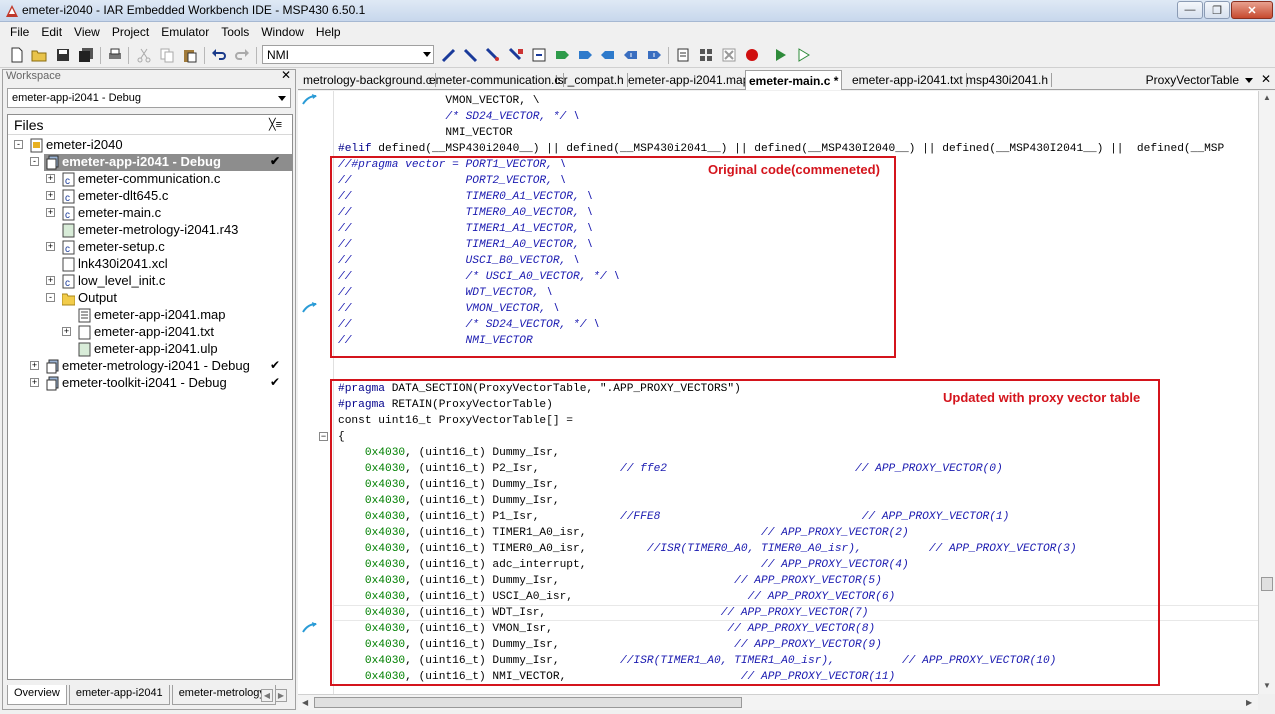  Describe the element at coordinates (275, 124) in the screenshot. I see `configure-columns-icon: ╳≡` at that location.